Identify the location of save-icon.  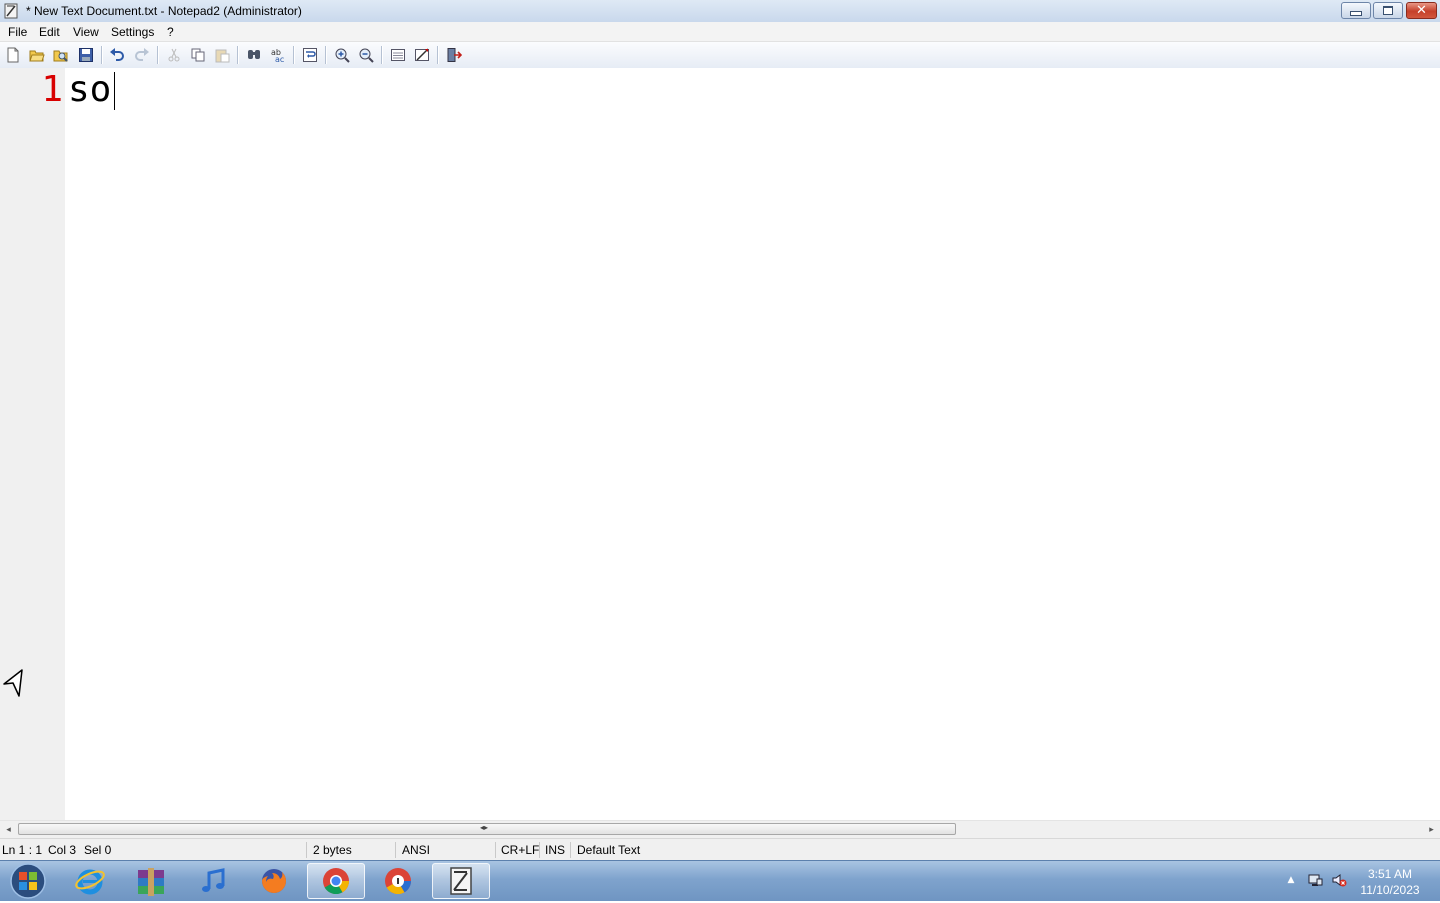
(86, 55).